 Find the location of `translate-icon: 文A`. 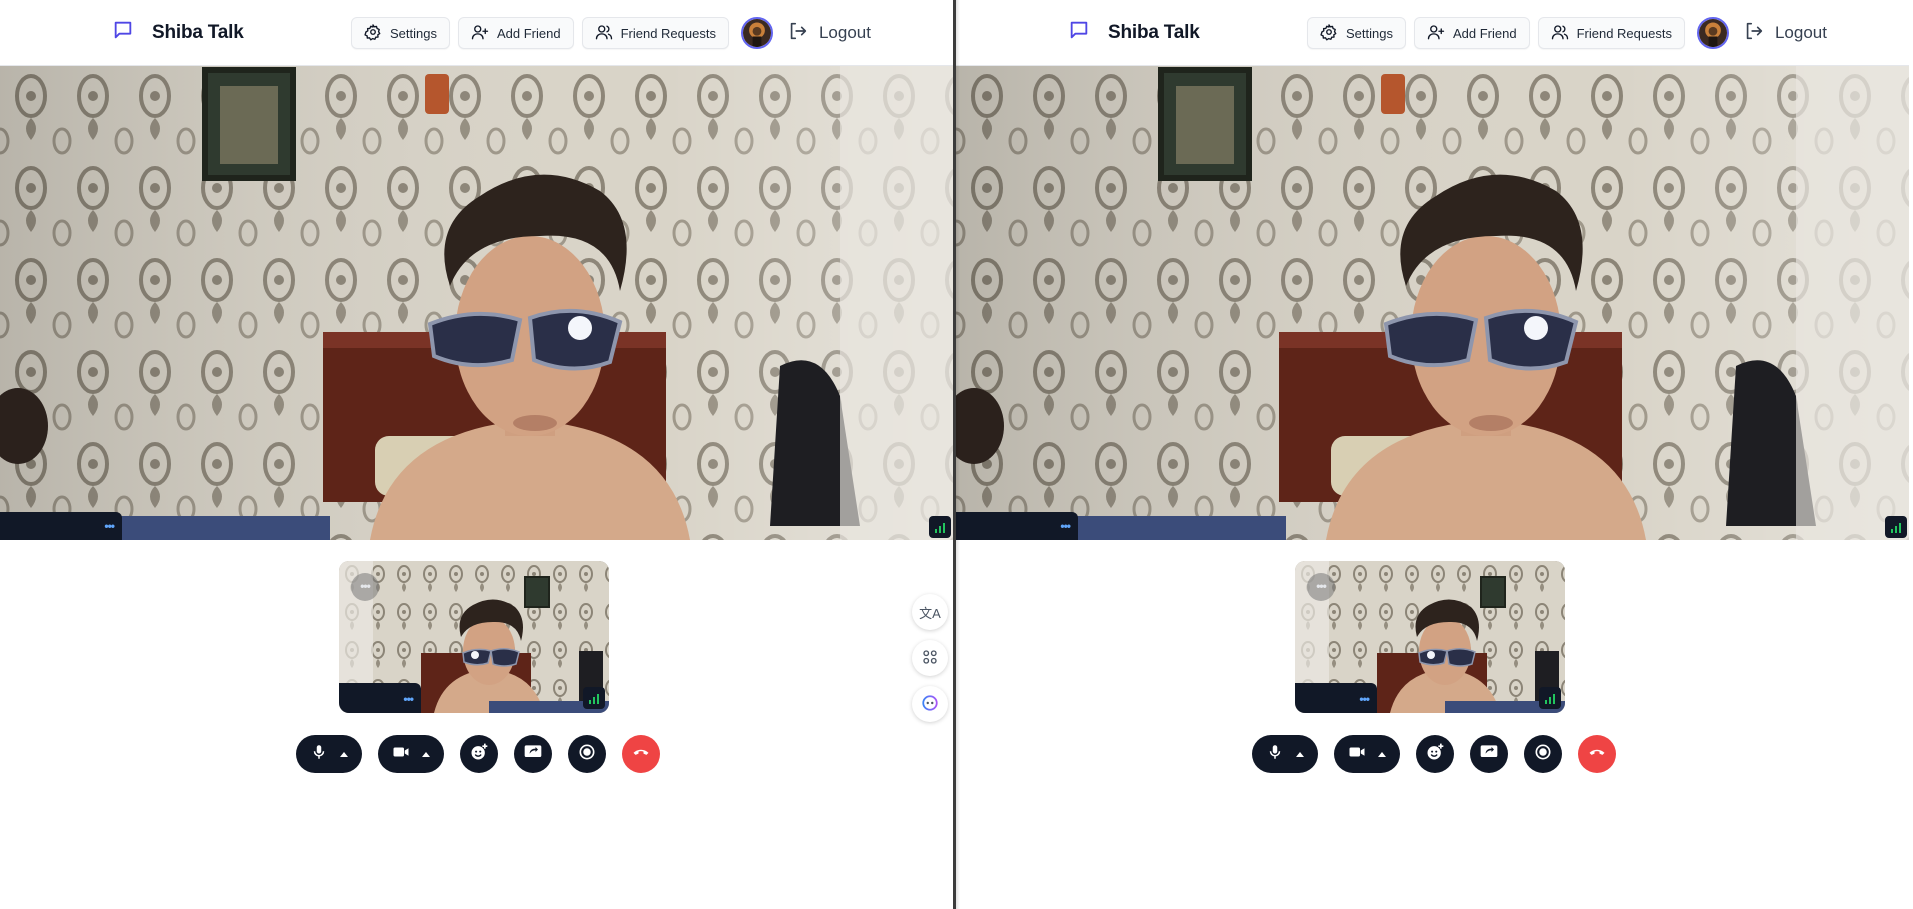

translate-icon: 文A is located at coordinates (930, 613).